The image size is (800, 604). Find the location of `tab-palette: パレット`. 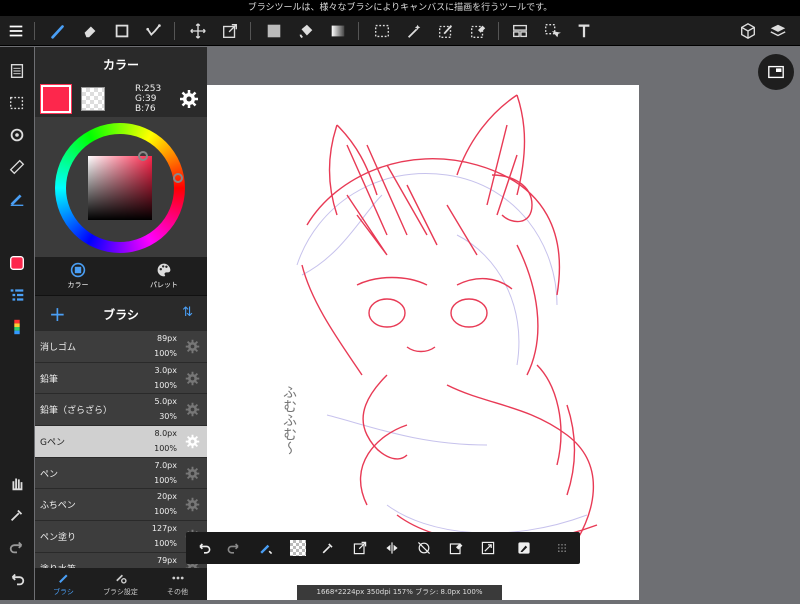

tab-palette: パレット is located at coordinates (164, 276).